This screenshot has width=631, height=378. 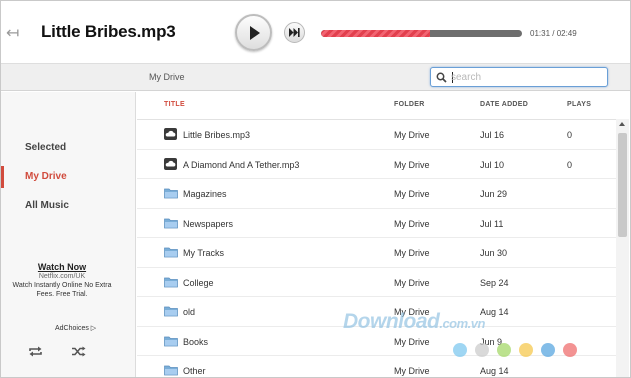 I want to click on cell-date-added: Jun 29, so click(x=494, y=194).